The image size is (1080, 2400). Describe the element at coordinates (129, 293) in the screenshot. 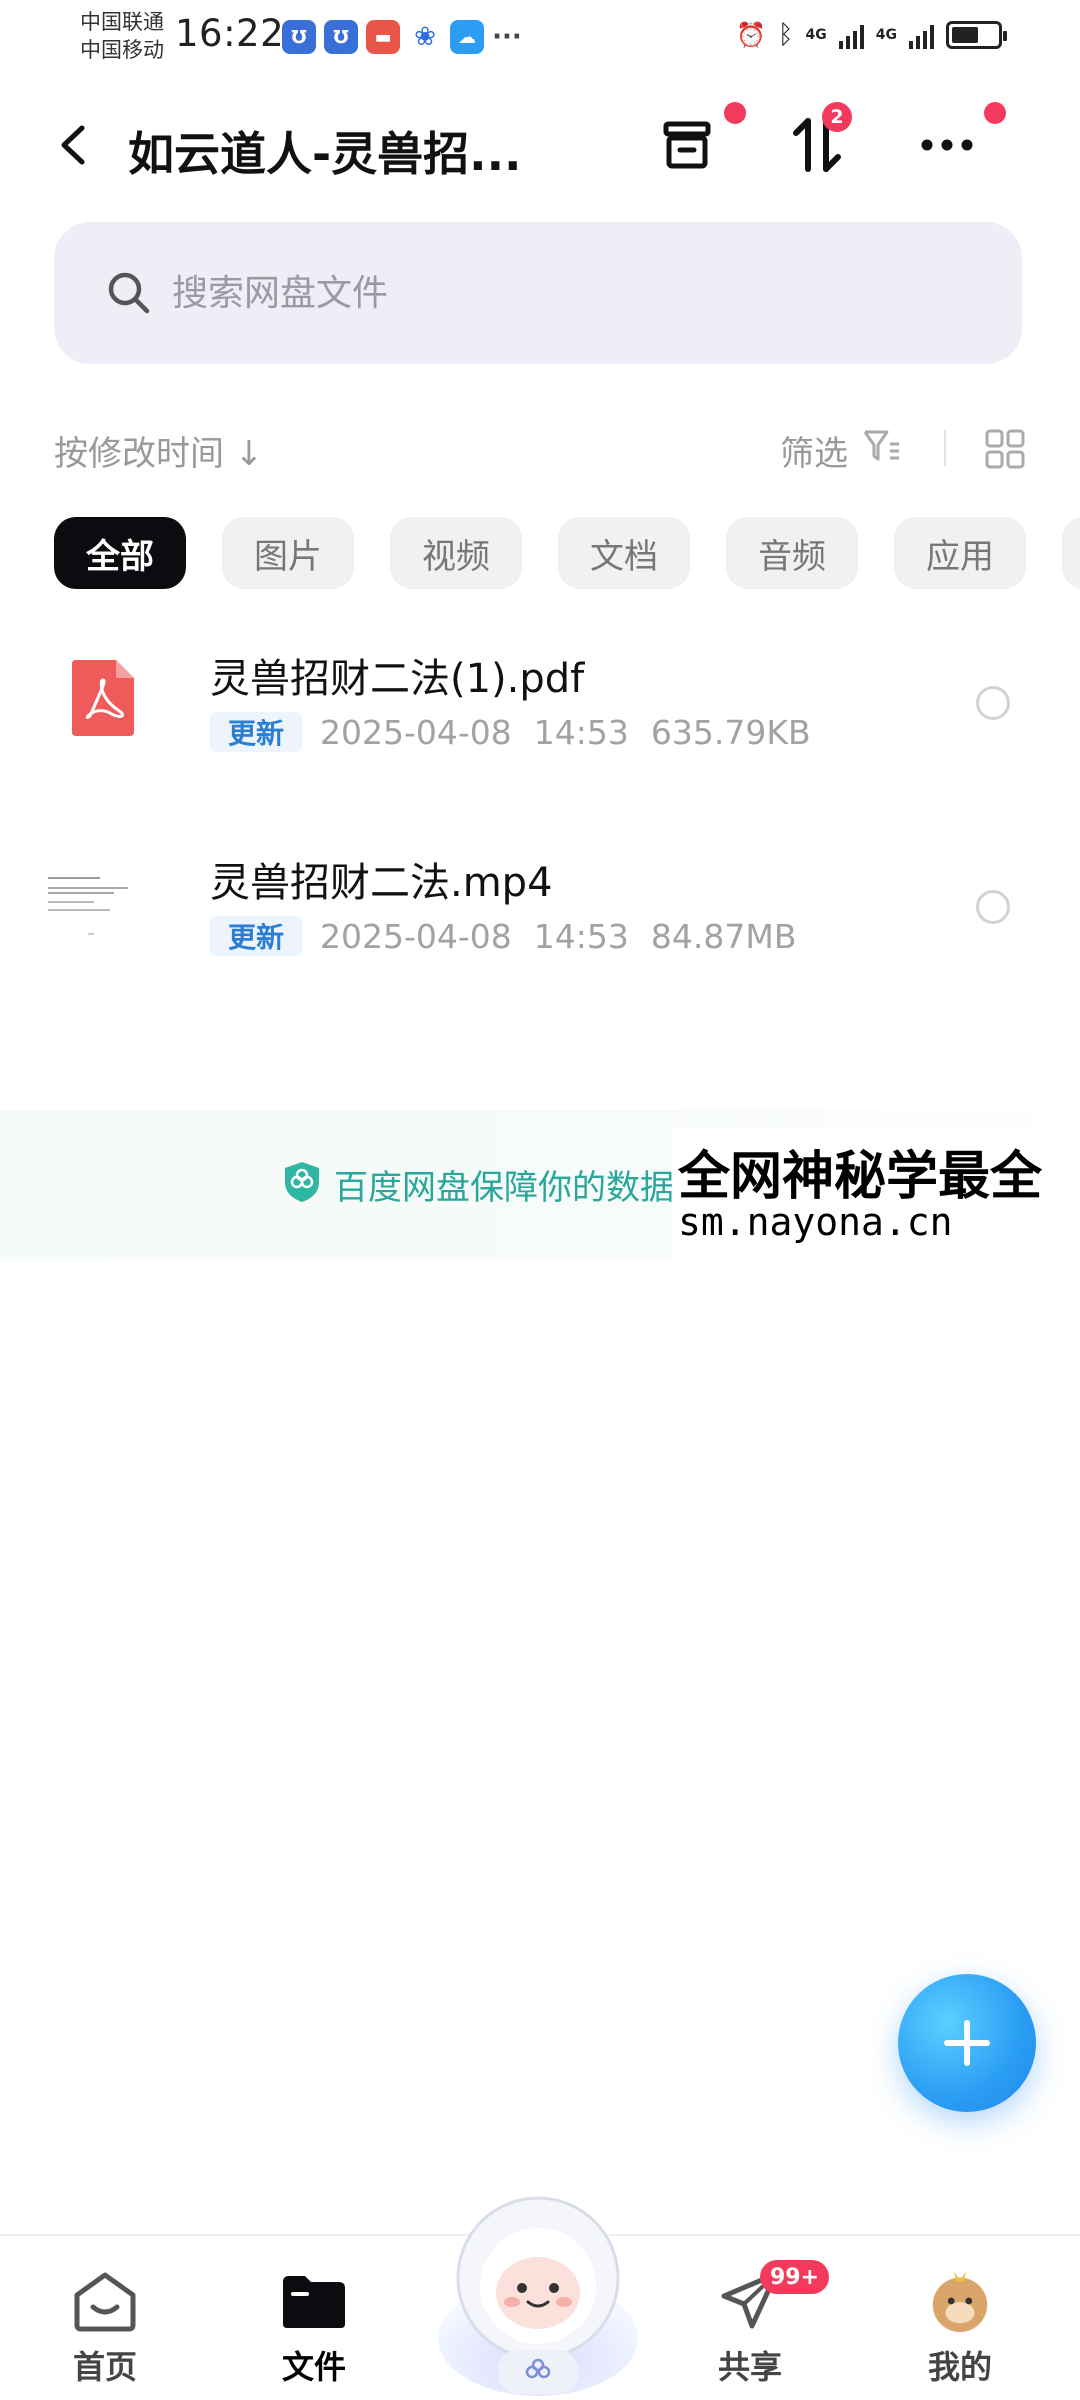

I see `search-icon` at that location.